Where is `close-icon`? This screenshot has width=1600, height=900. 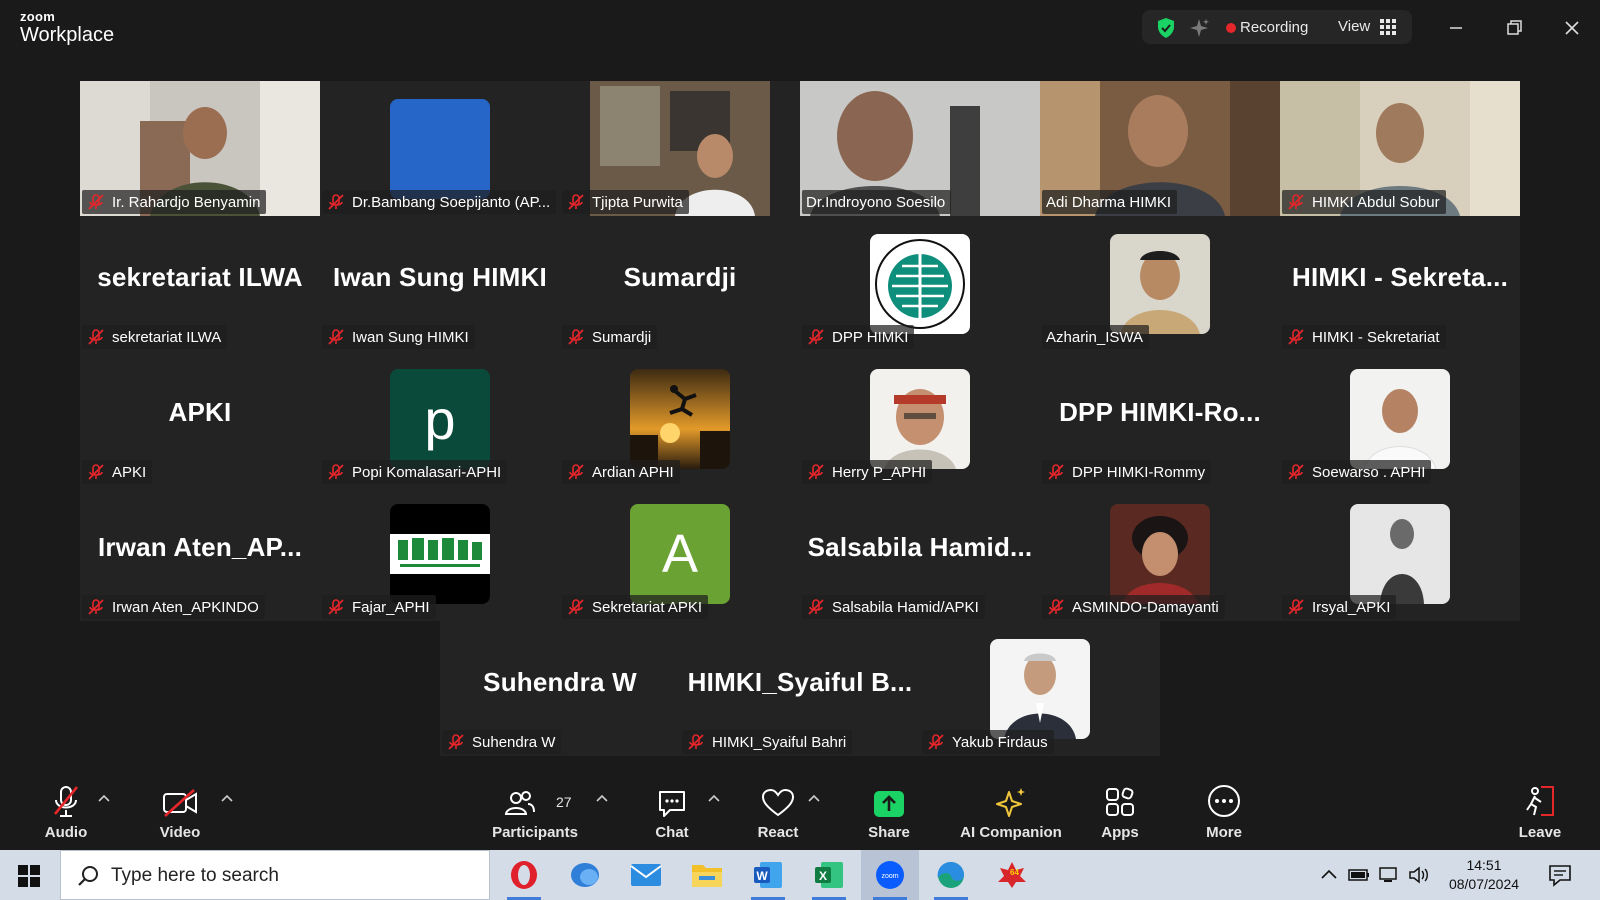 close-icon is located at coordinates (1572, 28).